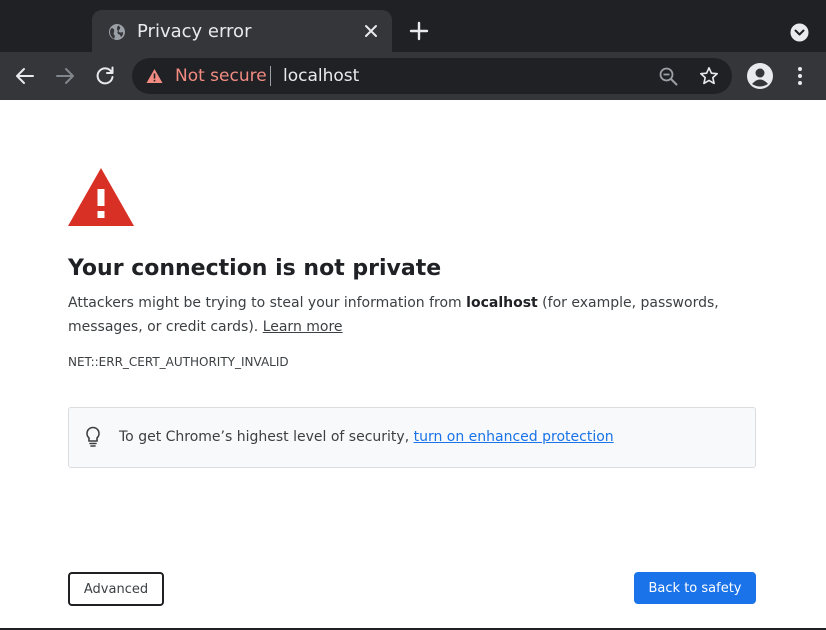 The width and height of the screenshot is (826, 630). I want to click on learn-more-link: Learn more, so click(303, 327).